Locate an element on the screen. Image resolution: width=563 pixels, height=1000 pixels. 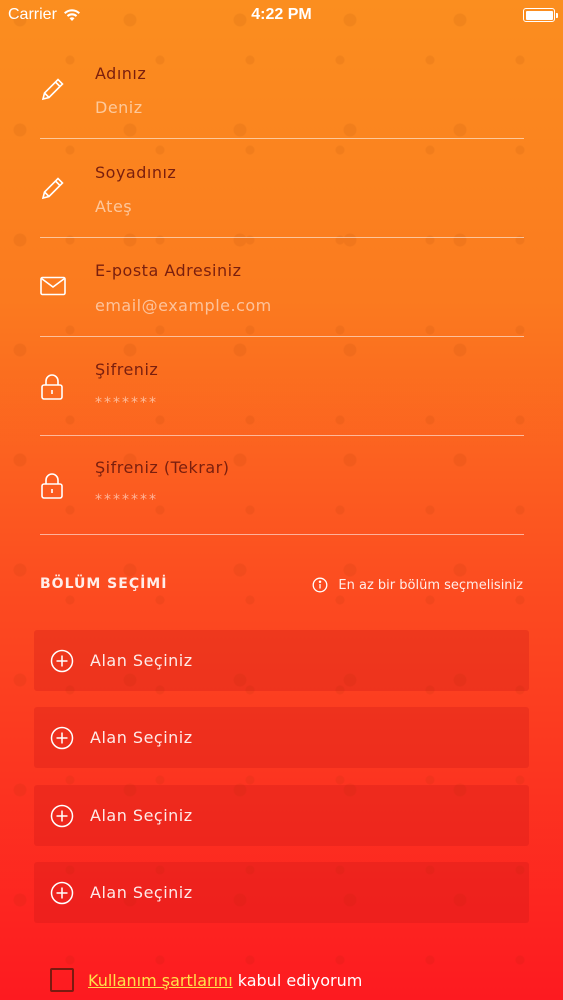
password-repeat-field: Şifreniz (Tekrar) ******* is located at coordinates (282, 485).